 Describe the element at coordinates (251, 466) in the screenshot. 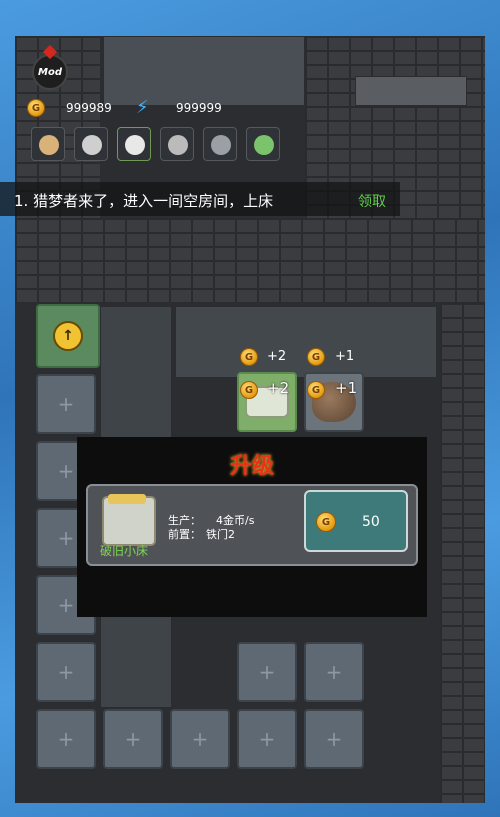

I see `modal-title: 升级` at that location.